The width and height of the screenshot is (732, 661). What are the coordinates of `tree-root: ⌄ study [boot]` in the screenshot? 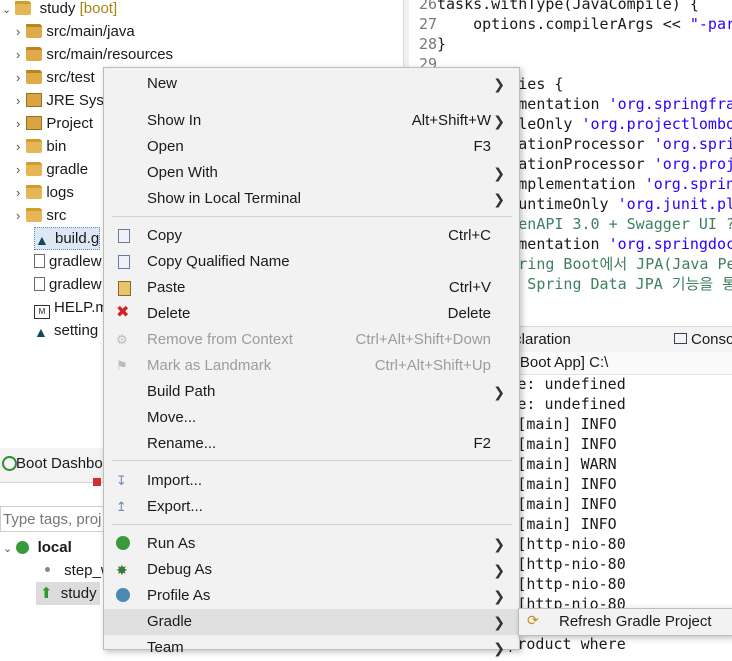 It's located at (59, 10).